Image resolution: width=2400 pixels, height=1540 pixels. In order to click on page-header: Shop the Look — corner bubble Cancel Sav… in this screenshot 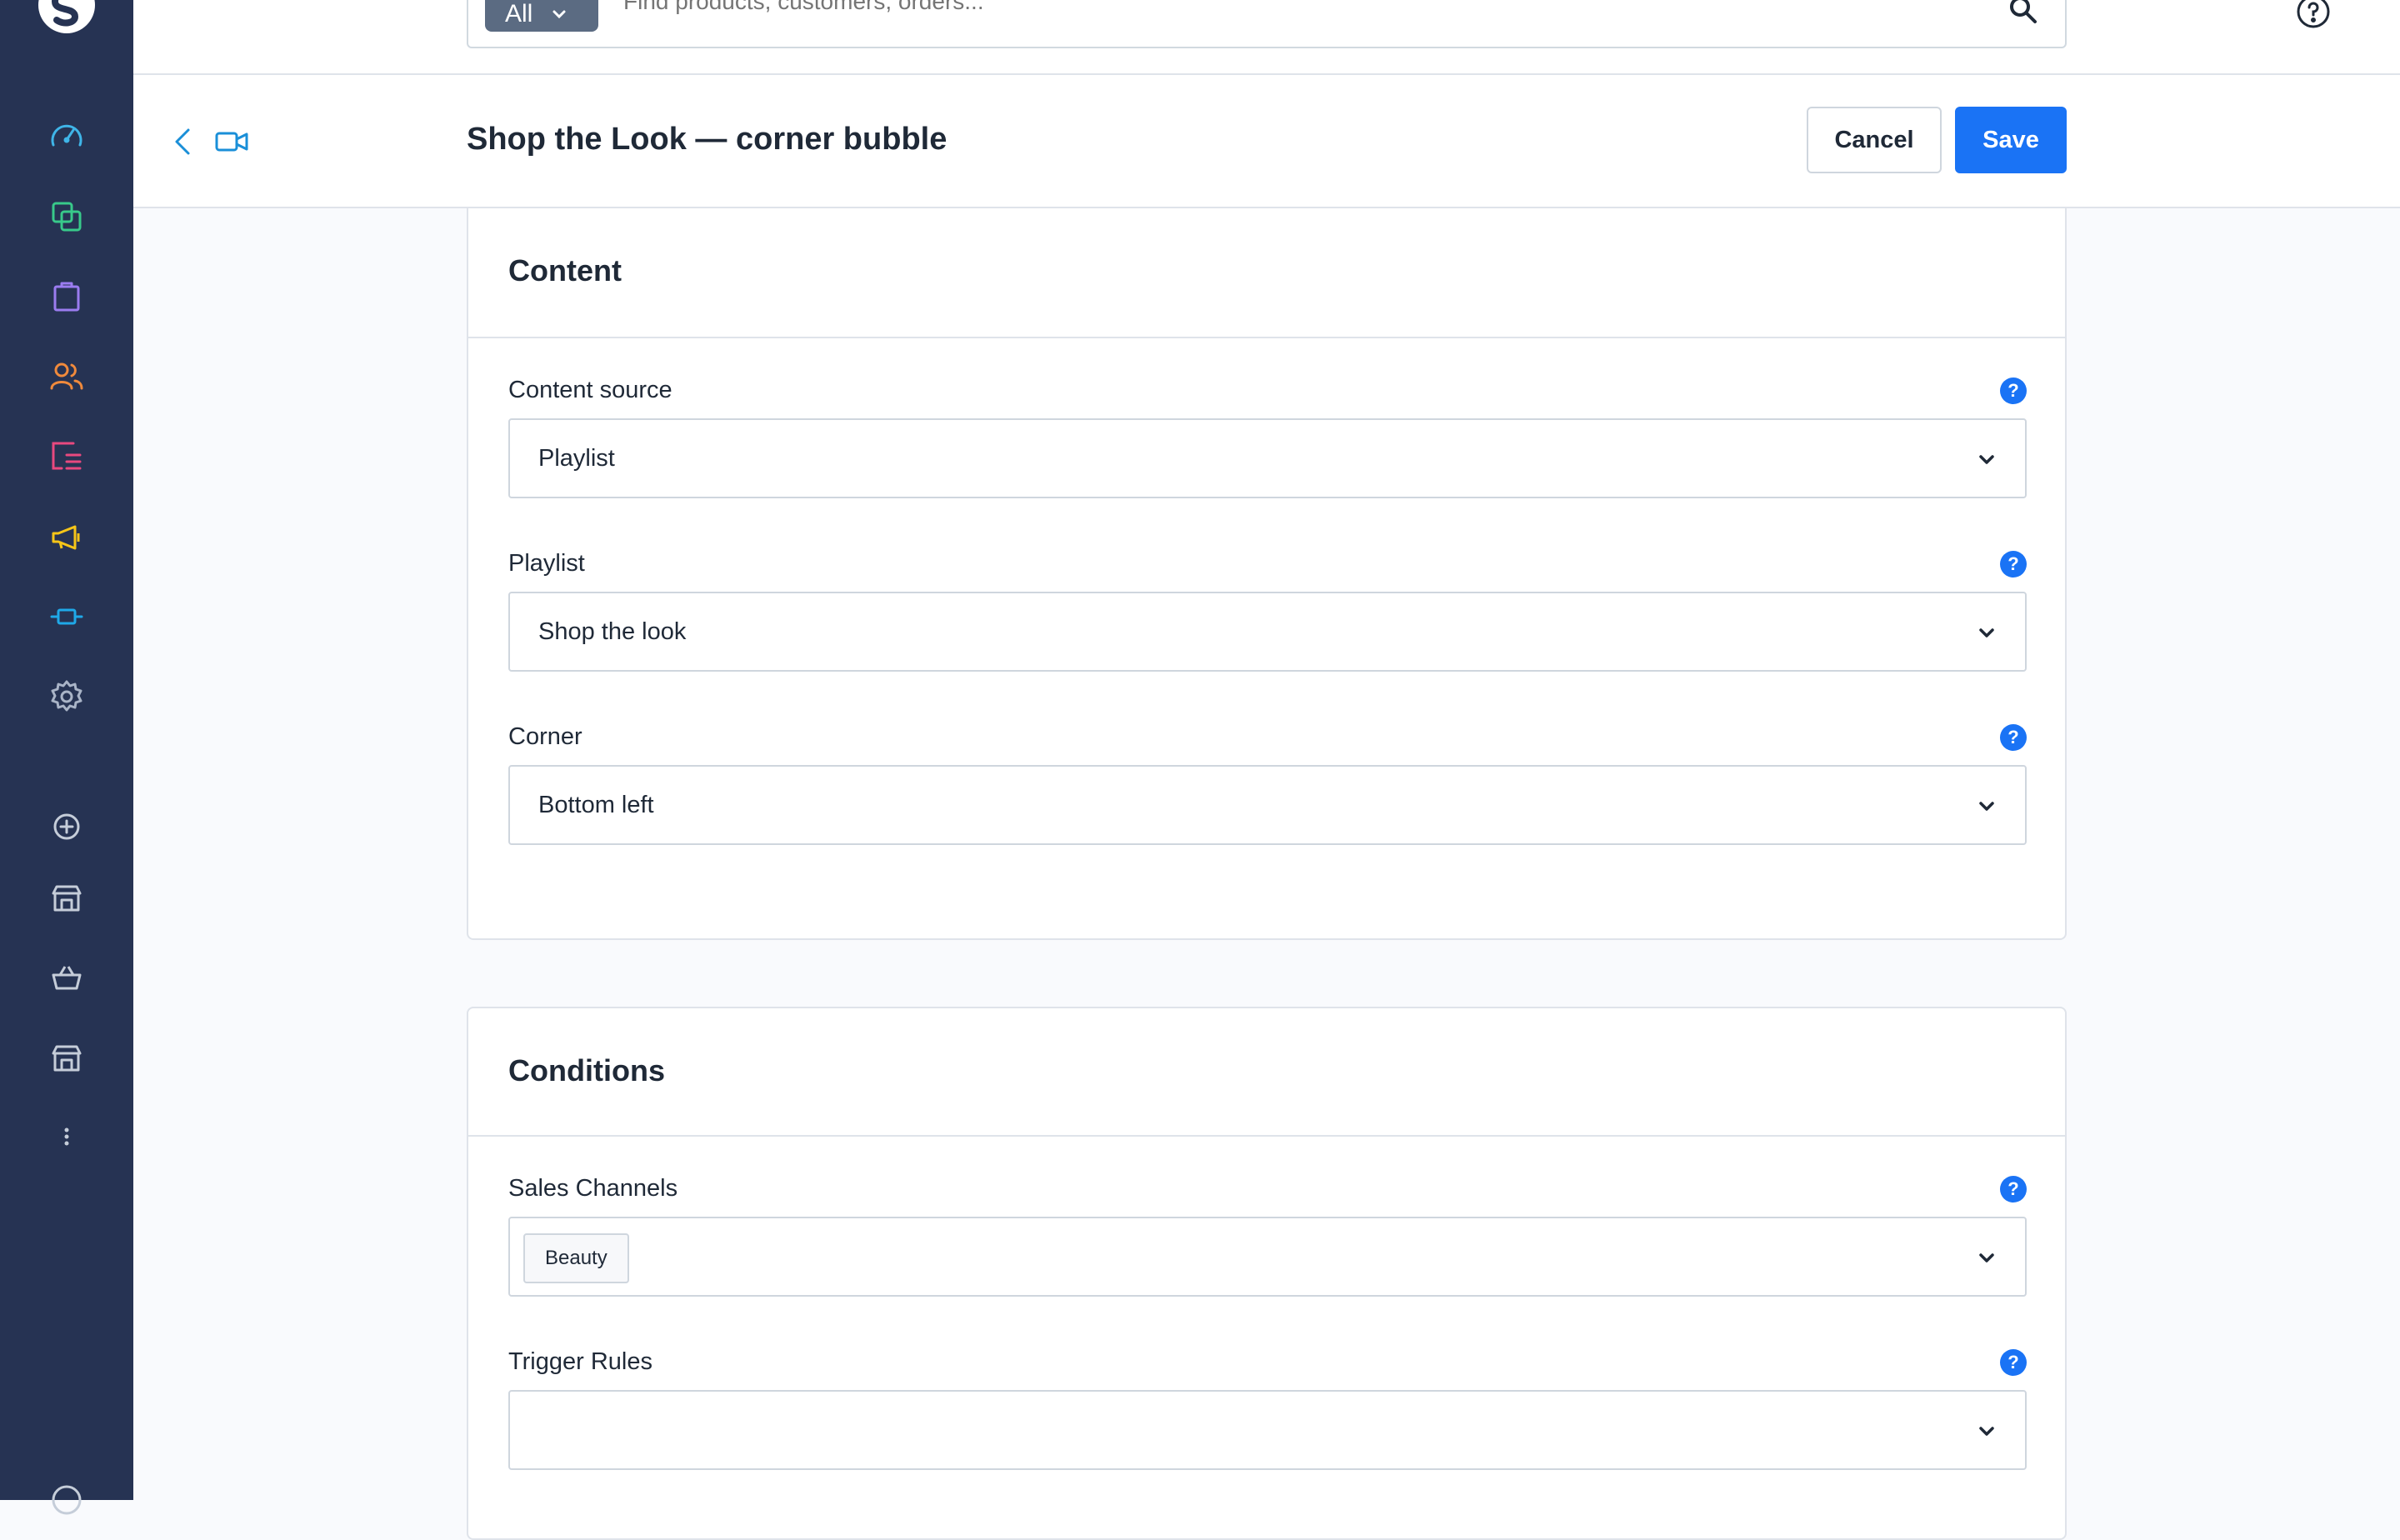, I will do `click(1266, 141)`.